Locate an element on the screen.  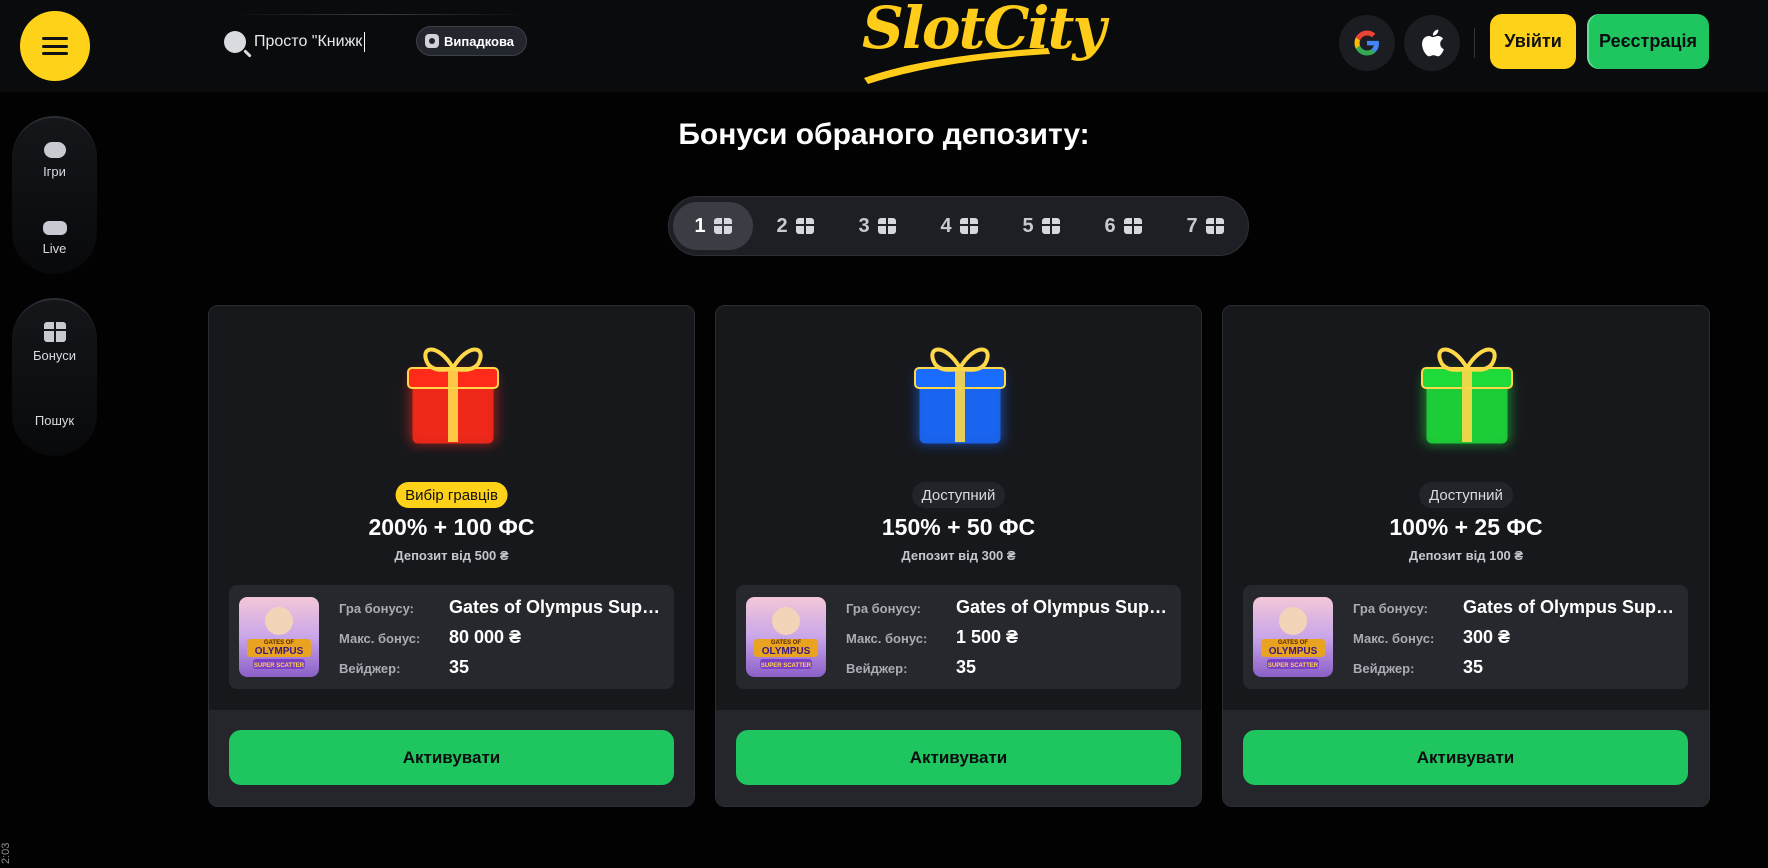
top-header: Випадкова SlotCity Увійти Реєстрація is located at coordinates (884, 46).